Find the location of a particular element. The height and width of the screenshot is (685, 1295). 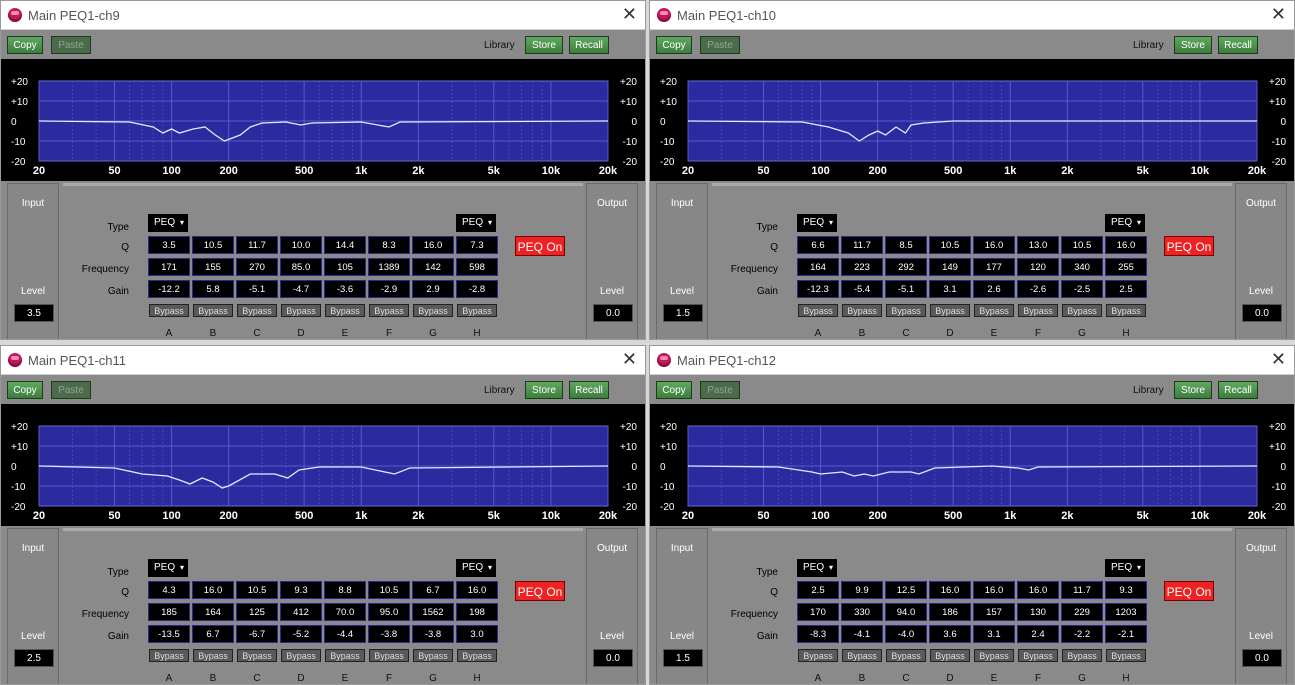

q-cell: 14.4 is located at coordinates (345, 245).